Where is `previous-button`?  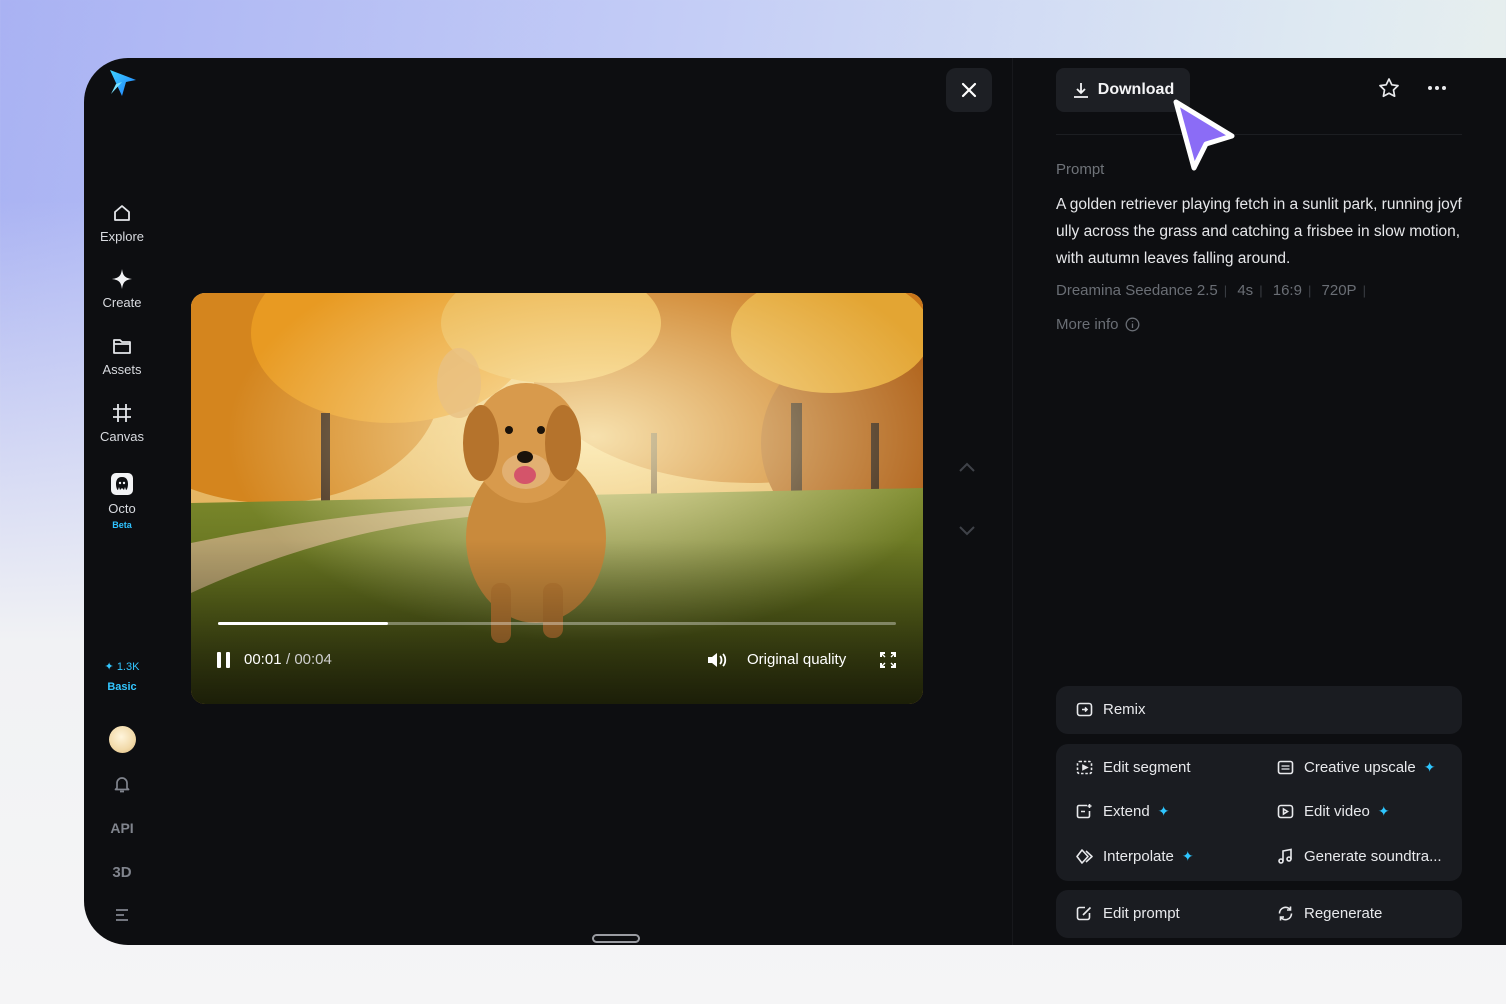
previous-button is located at coordinates (967, 470).